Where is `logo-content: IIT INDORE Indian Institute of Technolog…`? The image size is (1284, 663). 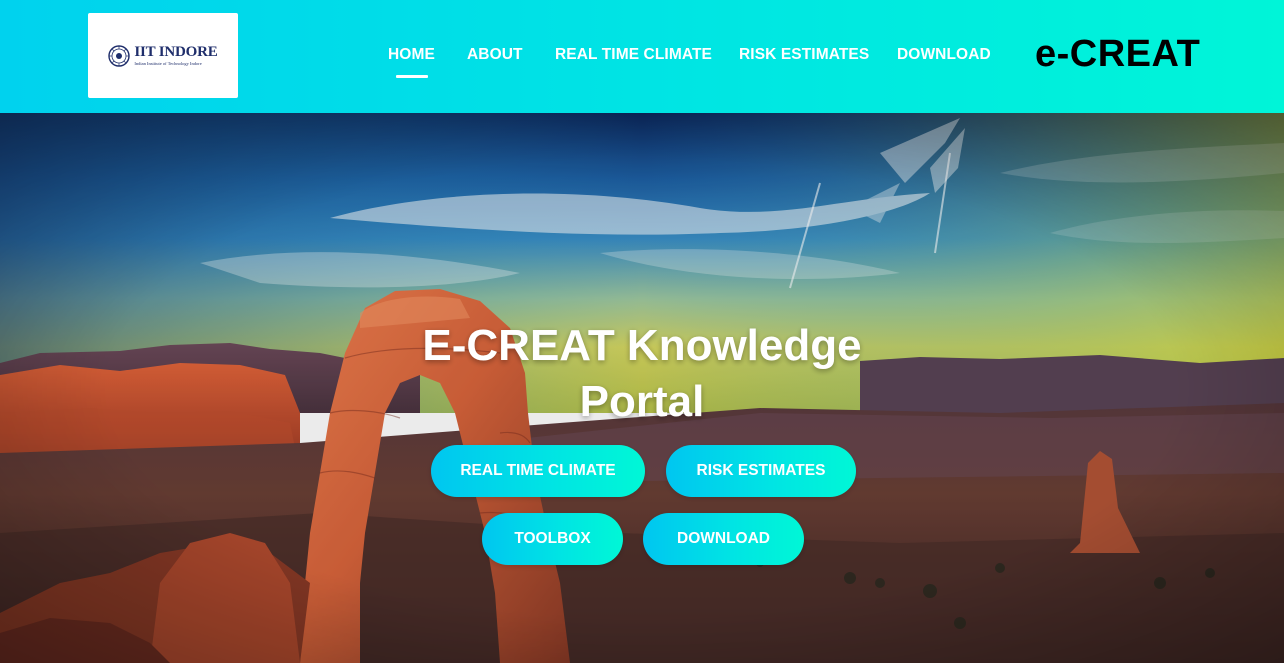
logo-content: IIT INDORE Indian Institute of Technolog… is located at coordinates (163, 55).